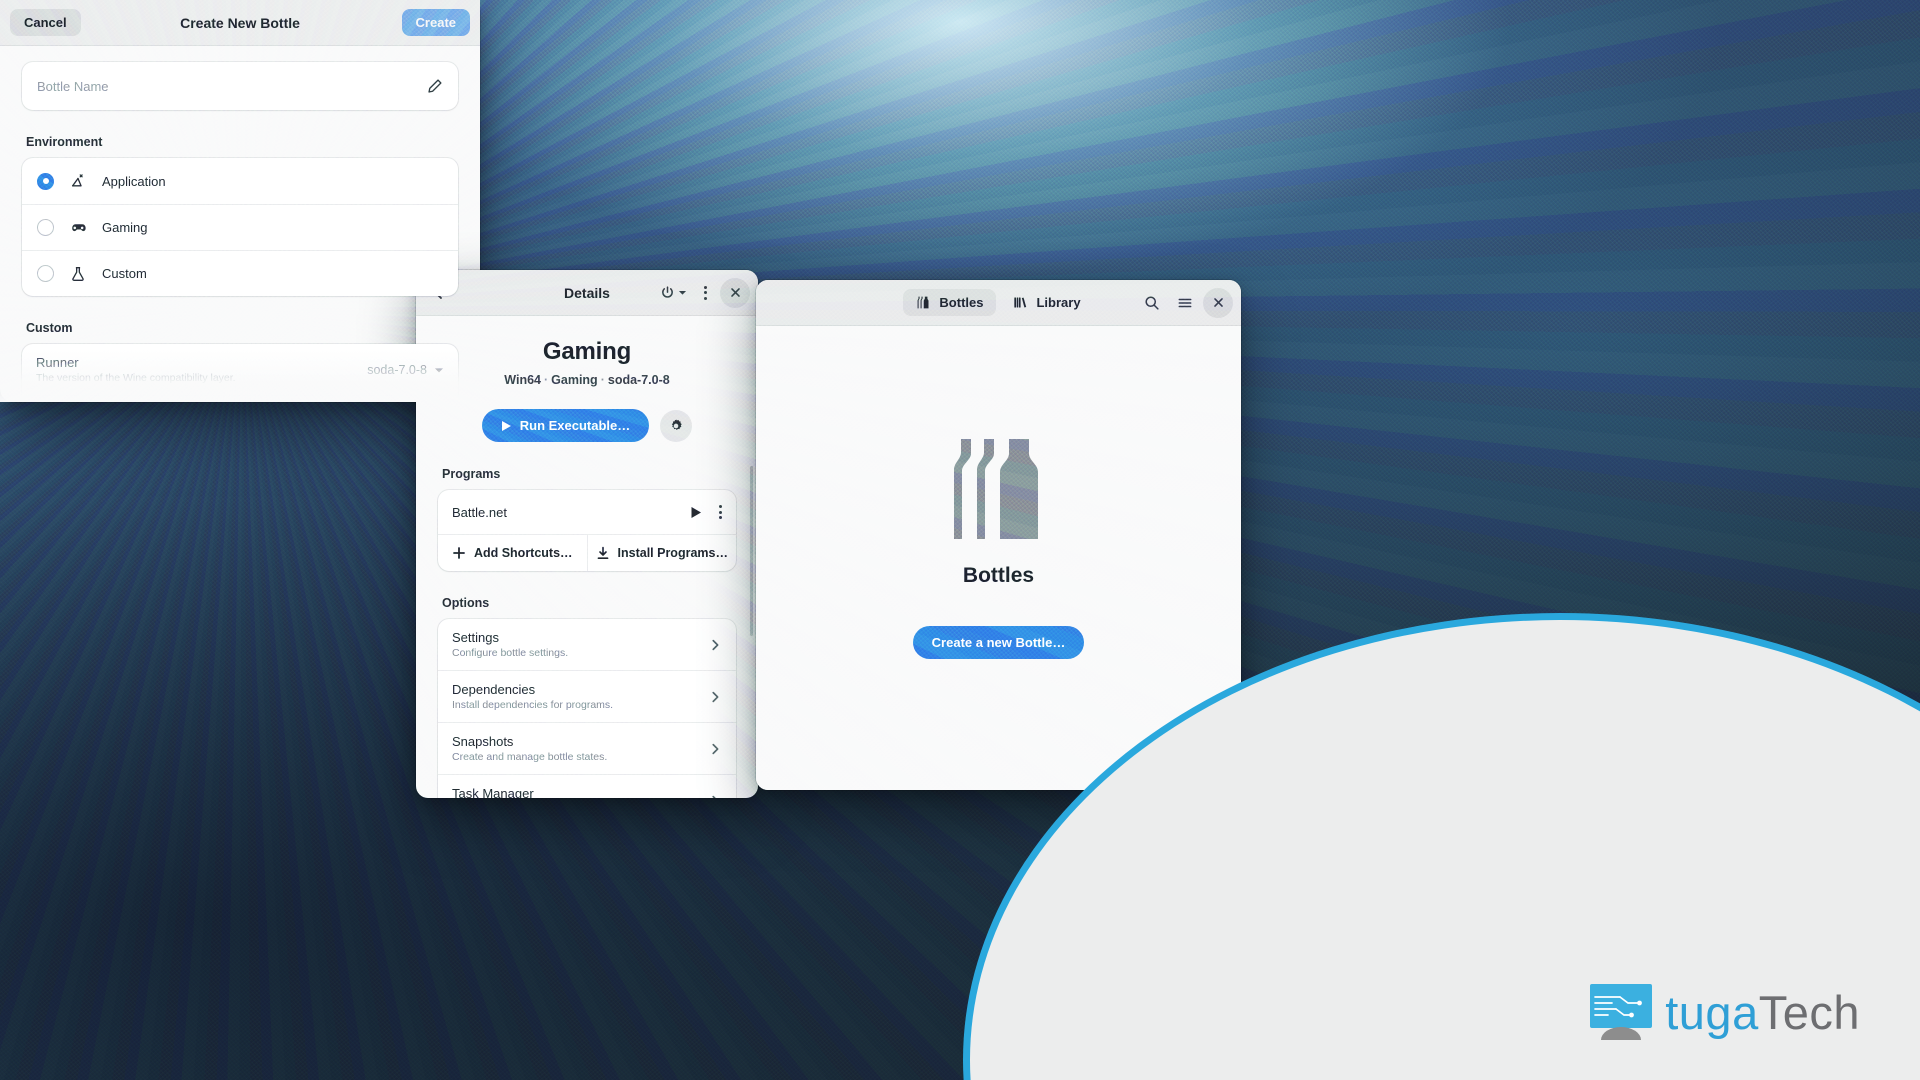 This screenshot has width=1920, height=1080. I want to click on dialog-header: Cancel Create New Bottle Create, so click(240, 23).